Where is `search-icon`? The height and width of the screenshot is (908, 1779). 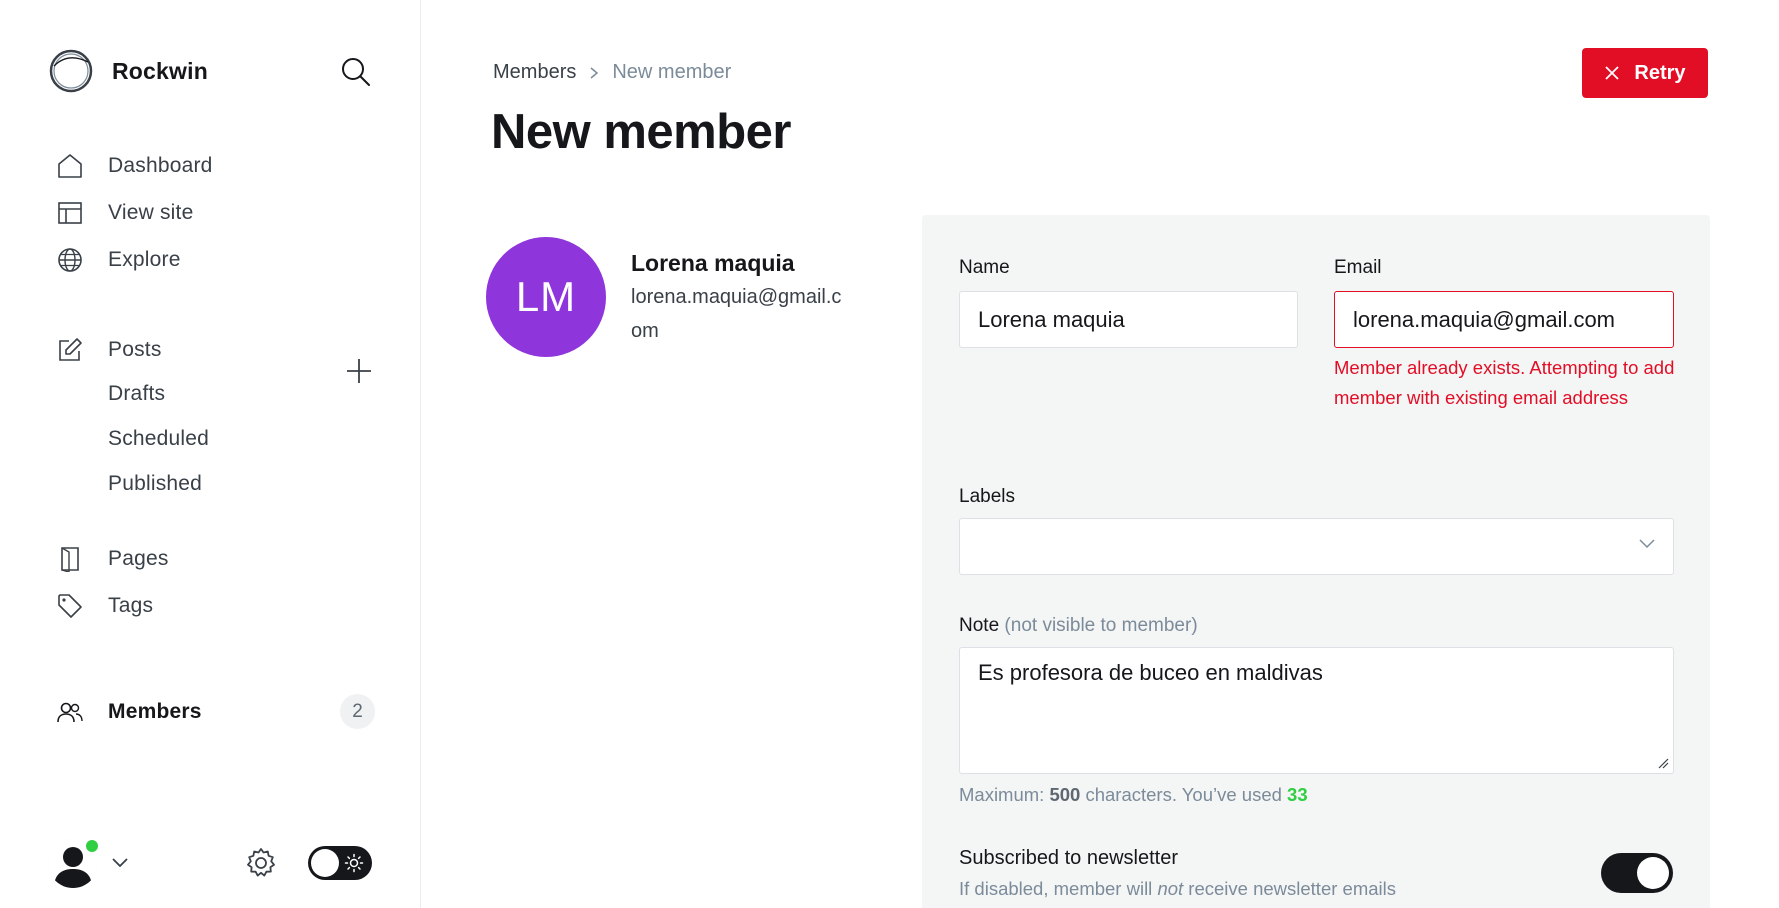
search-icon is located at coordinates (356, 72).